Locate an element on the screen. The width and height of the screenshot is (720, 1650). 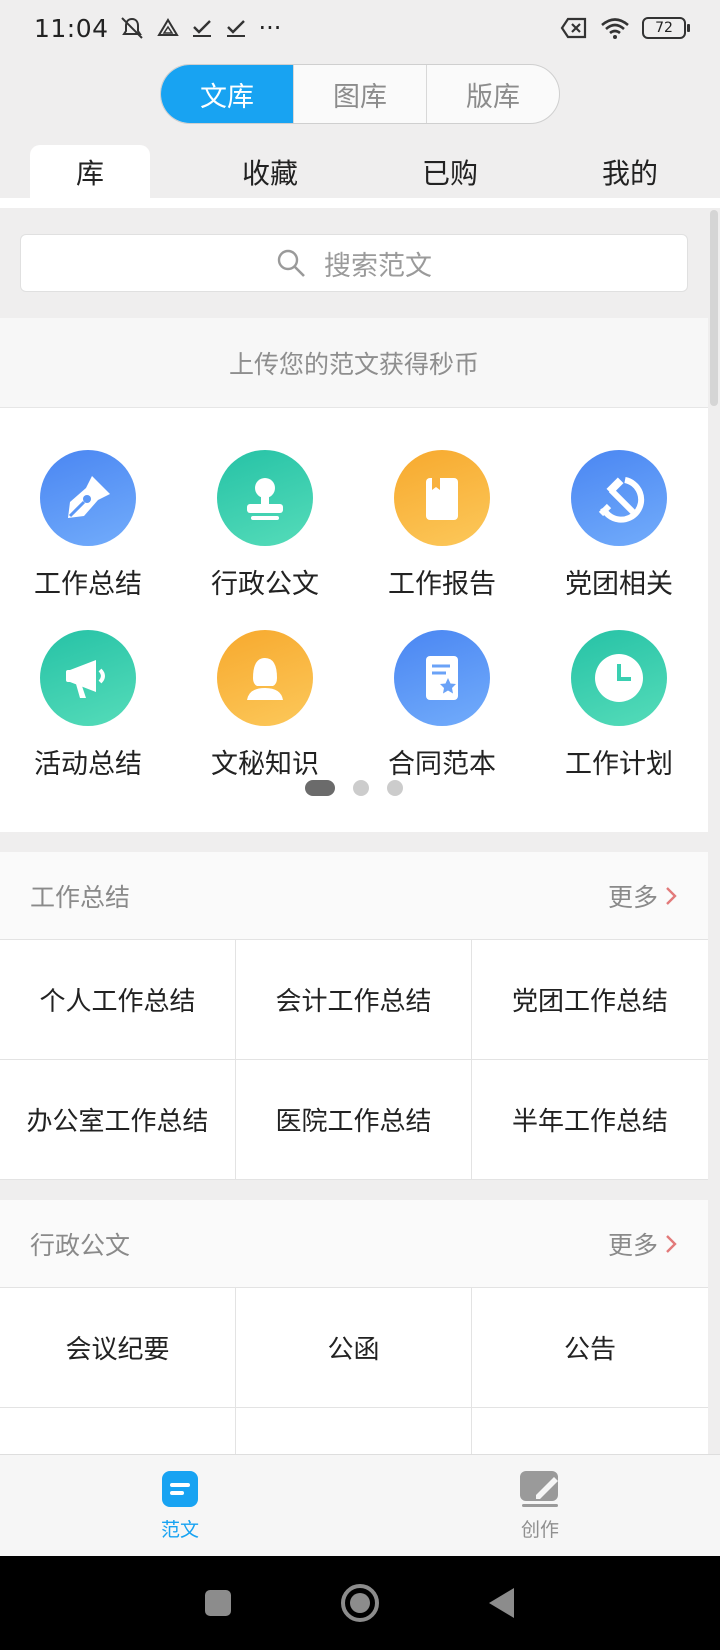
status-notification-icons: ··· is located at coordinates (200, 28).